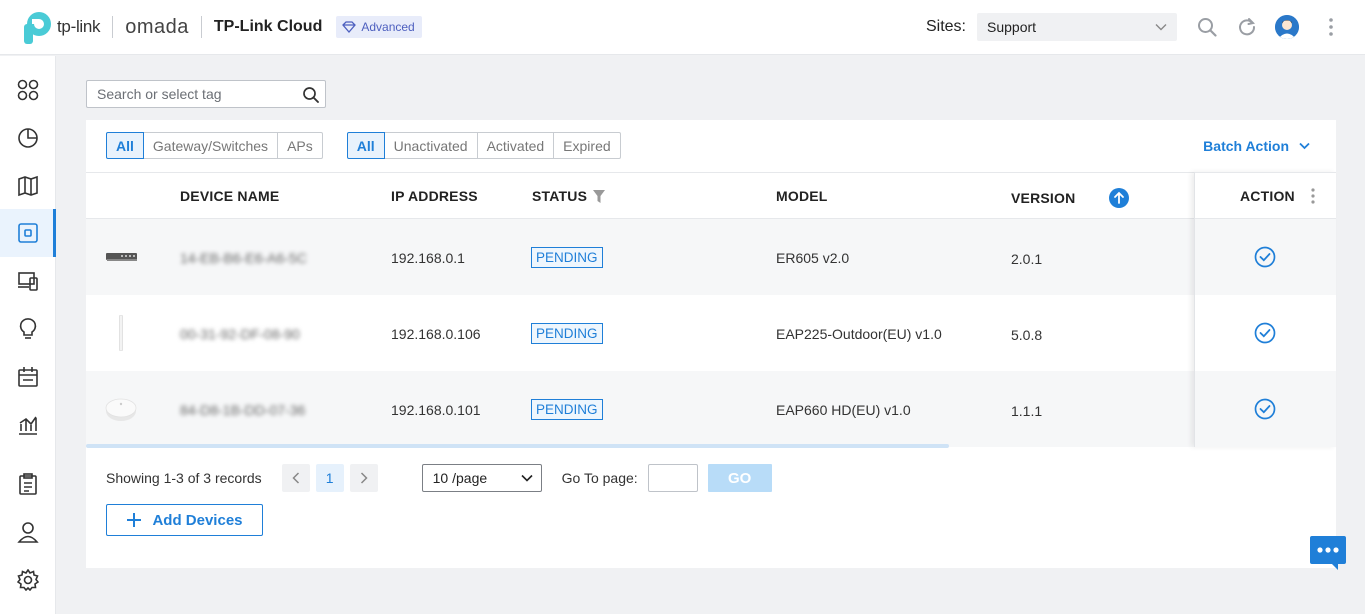 This screenshot has height=614, width=1365. Describe the element at coordinates (1027, 411) in the screenshot. I see `version: 1.1.1` at that location.